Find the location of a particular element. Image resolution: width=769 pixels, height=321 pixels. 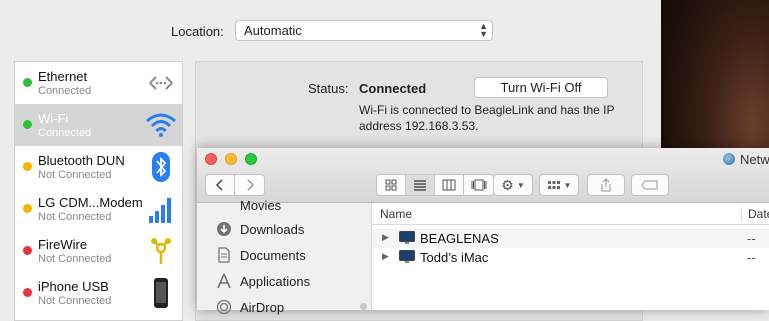

share-button is located at coordinates (606, 185).